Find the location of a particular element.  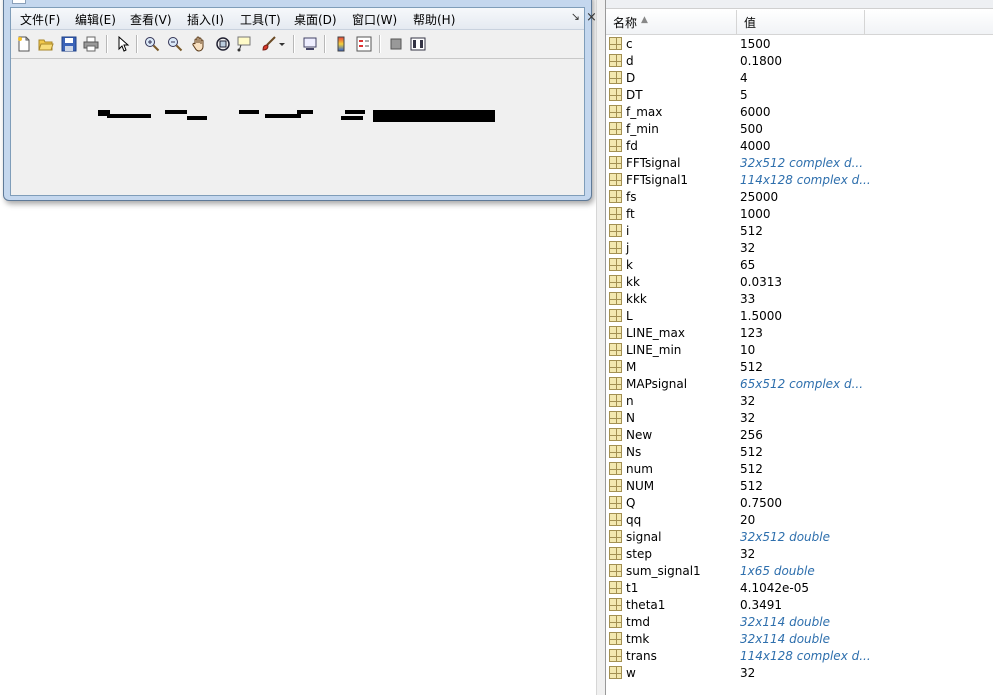

workspace-variable-row: step 32 is located at coordinates (799, 554).